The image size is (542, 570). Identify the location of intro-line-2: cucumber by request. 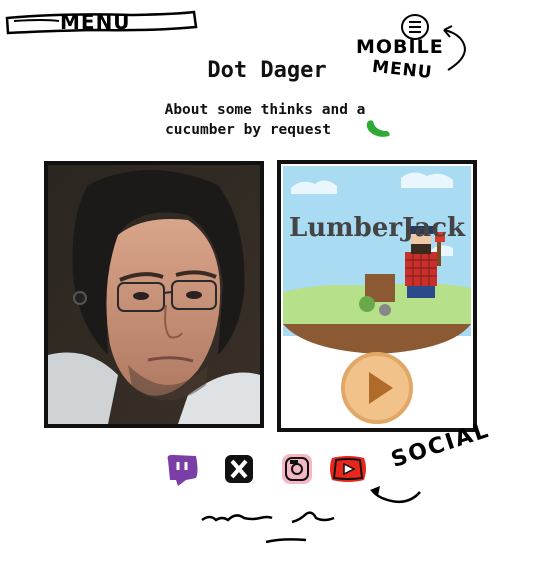
(248, 130).